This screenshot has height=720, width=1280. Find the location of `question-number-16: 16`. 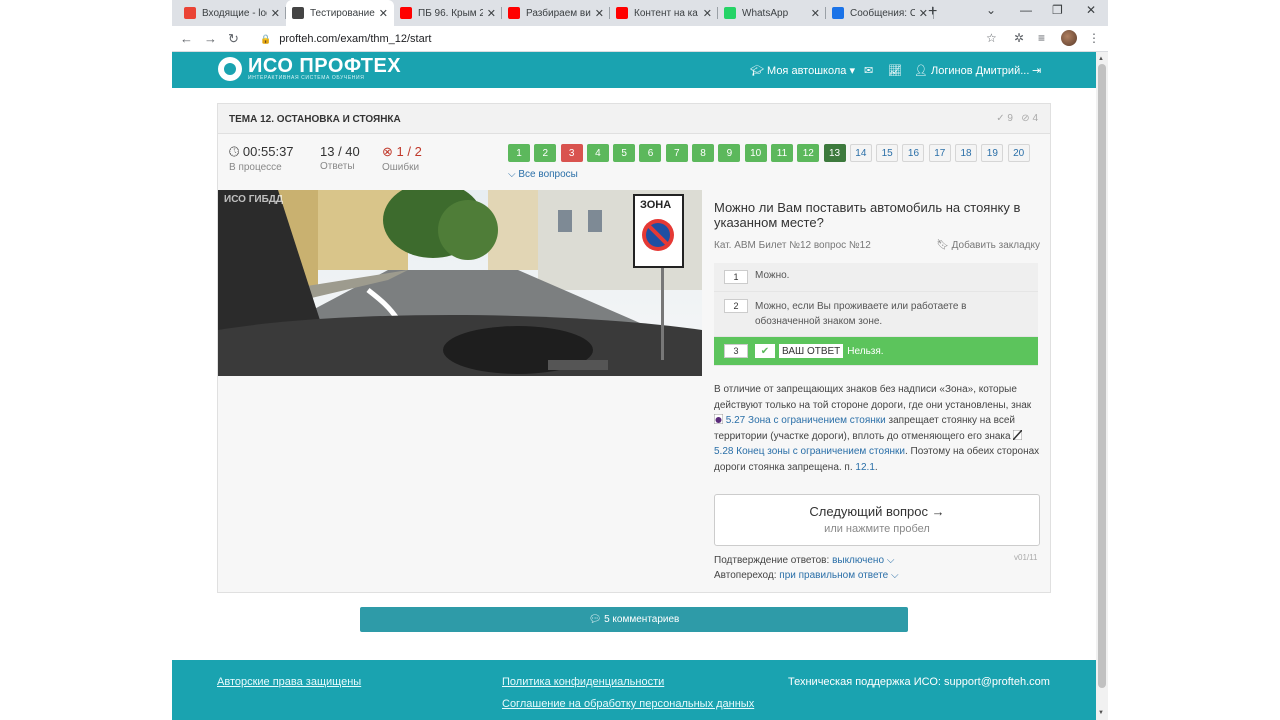

question-number-16: 16 is located at coordinates (913, 153).